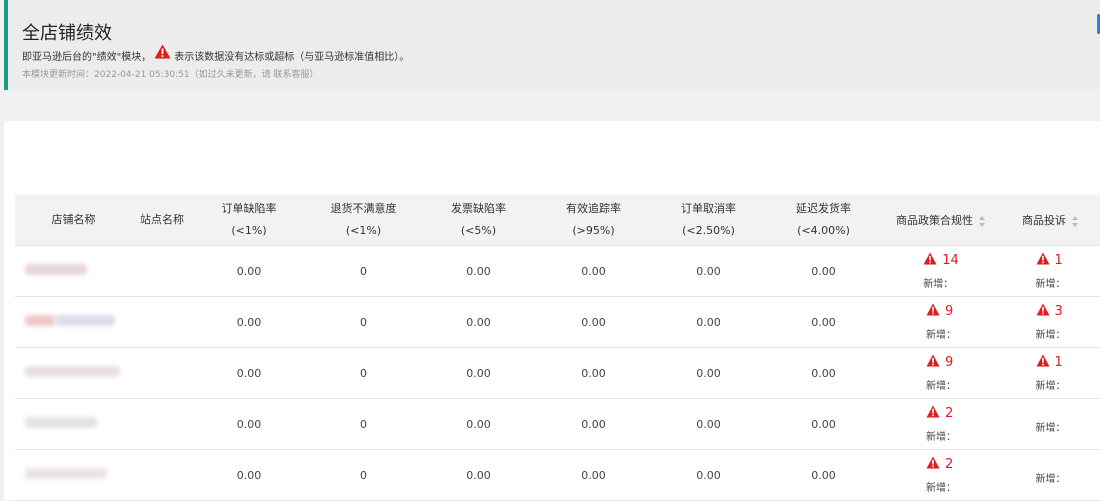  I want to click on col-cancel-rate: 订单取消率 (<2.50%), so click(708, 220).